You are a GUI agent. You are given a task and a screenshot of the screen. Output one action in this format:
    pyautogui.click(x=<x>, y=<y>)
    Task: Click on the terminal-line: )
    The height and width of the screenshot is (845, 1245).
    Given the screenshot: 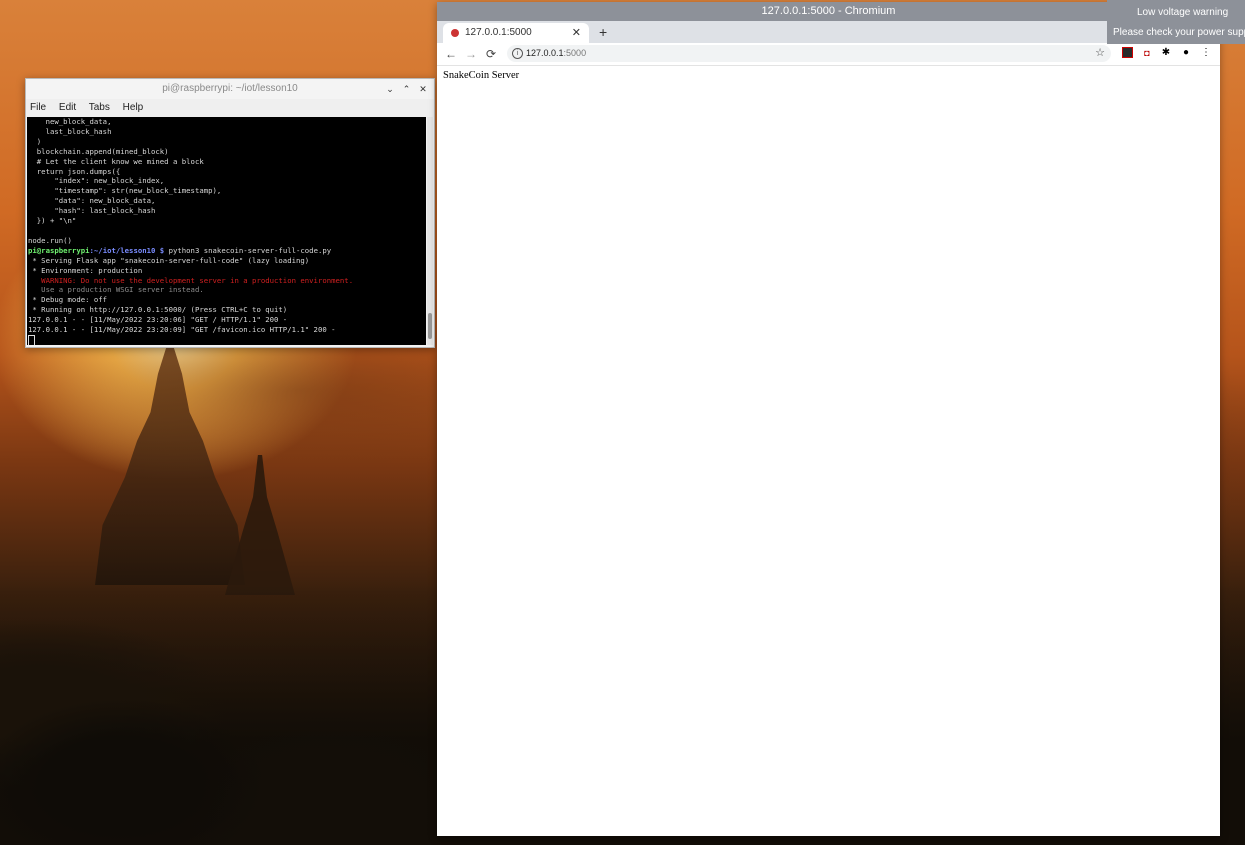 What is the action you would take?
    pyautogui.click(x=35, y=141)
    